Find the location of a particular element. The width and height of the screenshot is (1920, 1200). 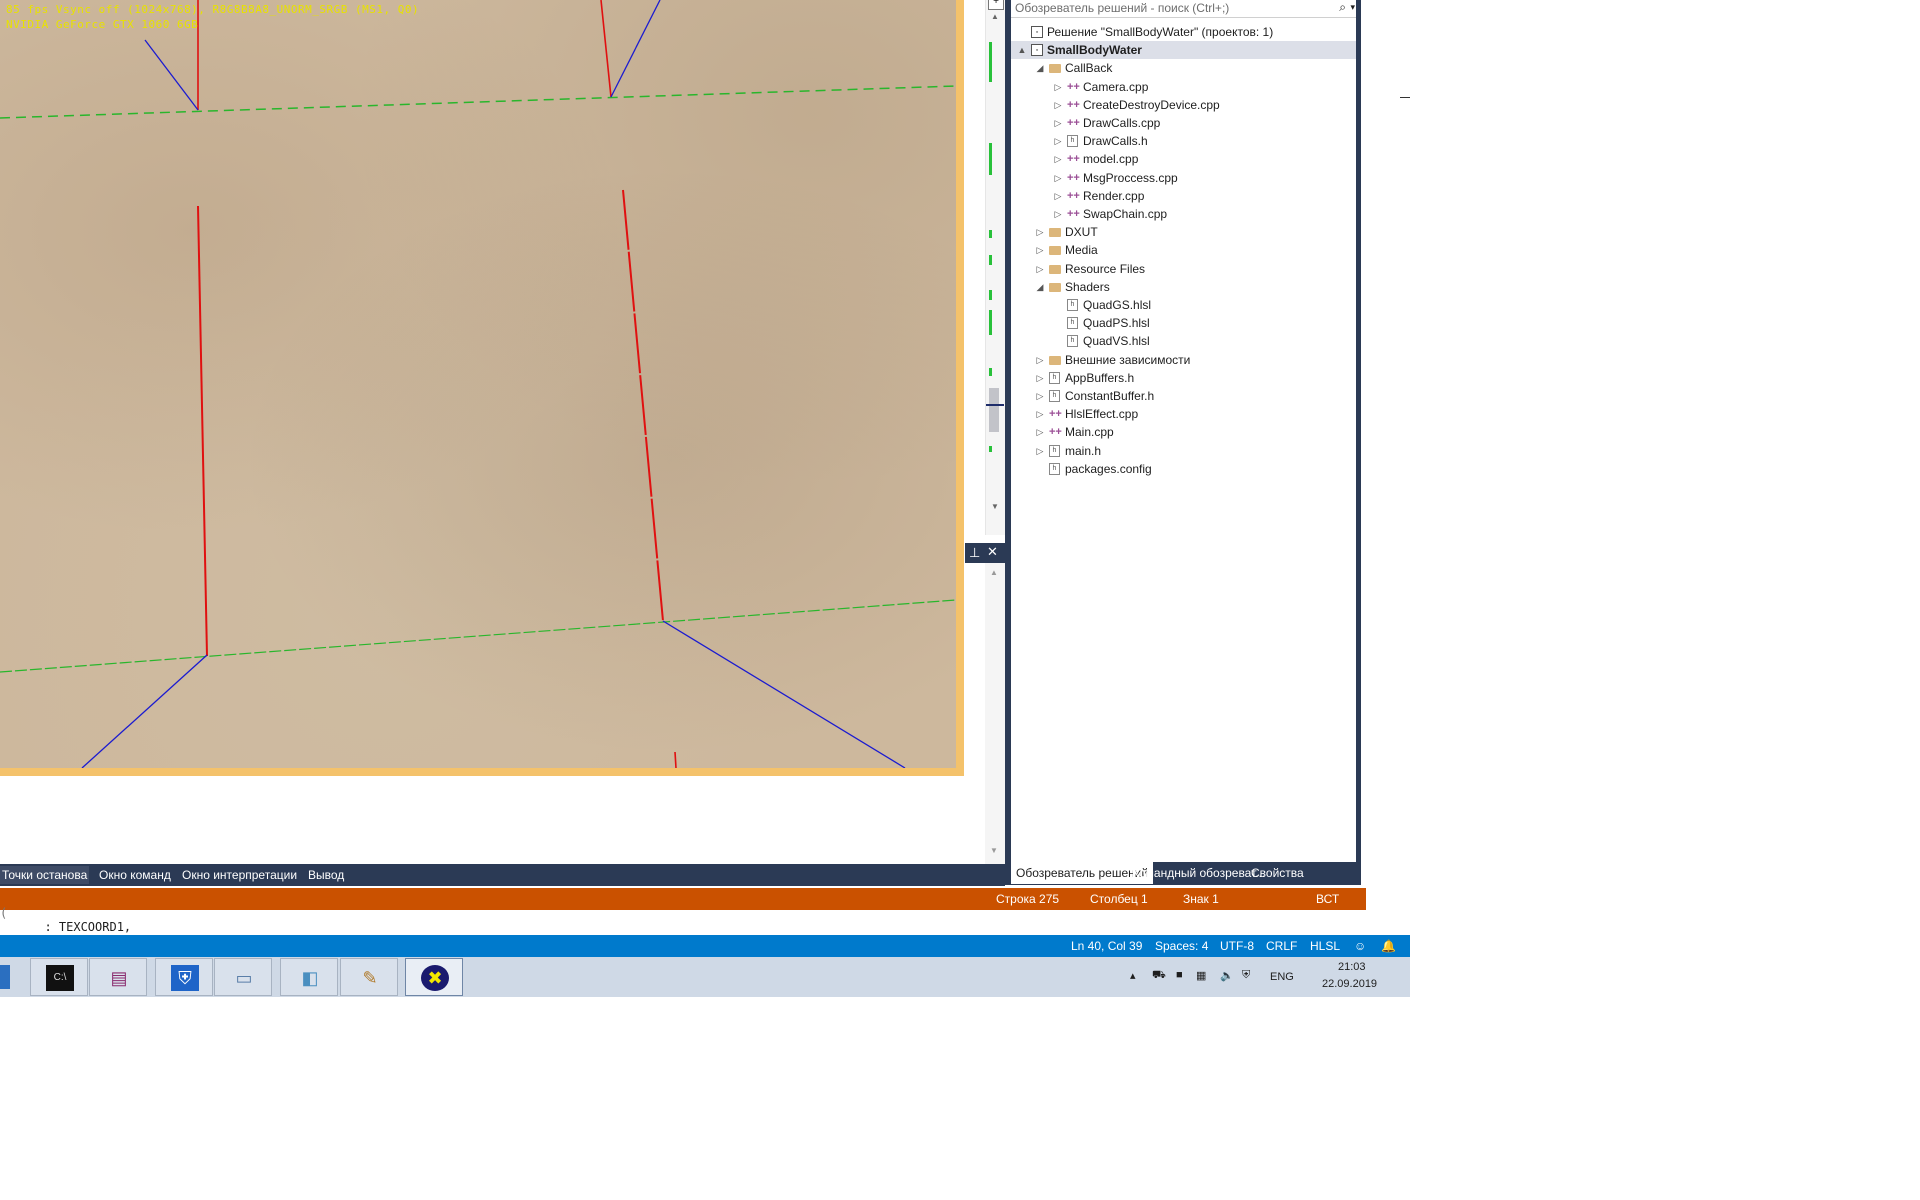

tree-item: ▷ ++ DrawCalls.cpp is located at coordinates (1183, 123).